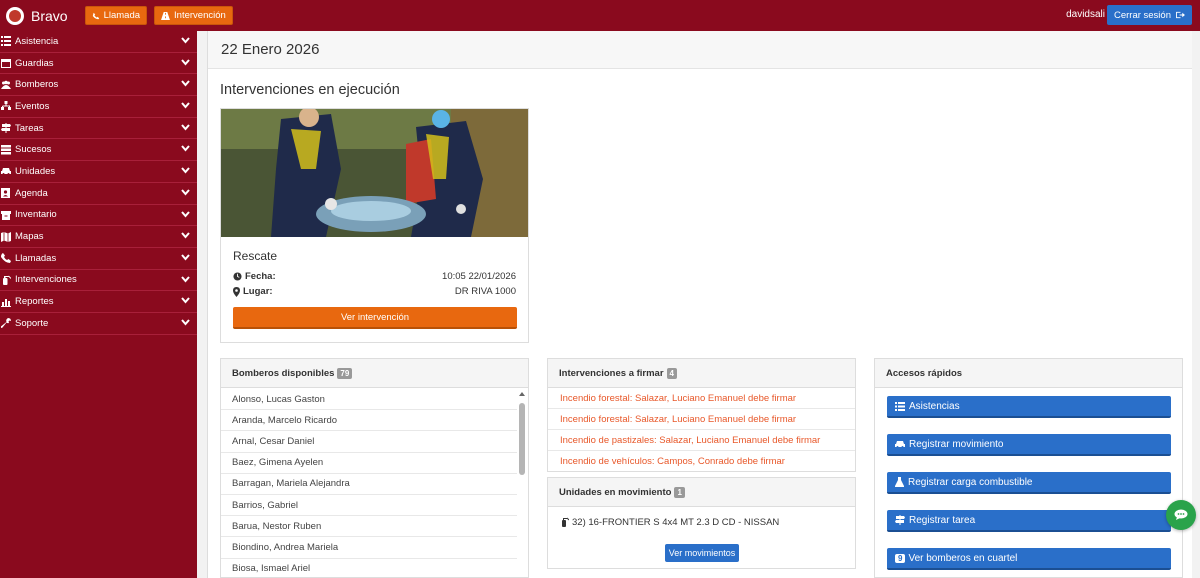  What do you see at coordinates (565, 522) in the screenshot?
I see `extinguisher-icon` at bounding box center [565, 522].